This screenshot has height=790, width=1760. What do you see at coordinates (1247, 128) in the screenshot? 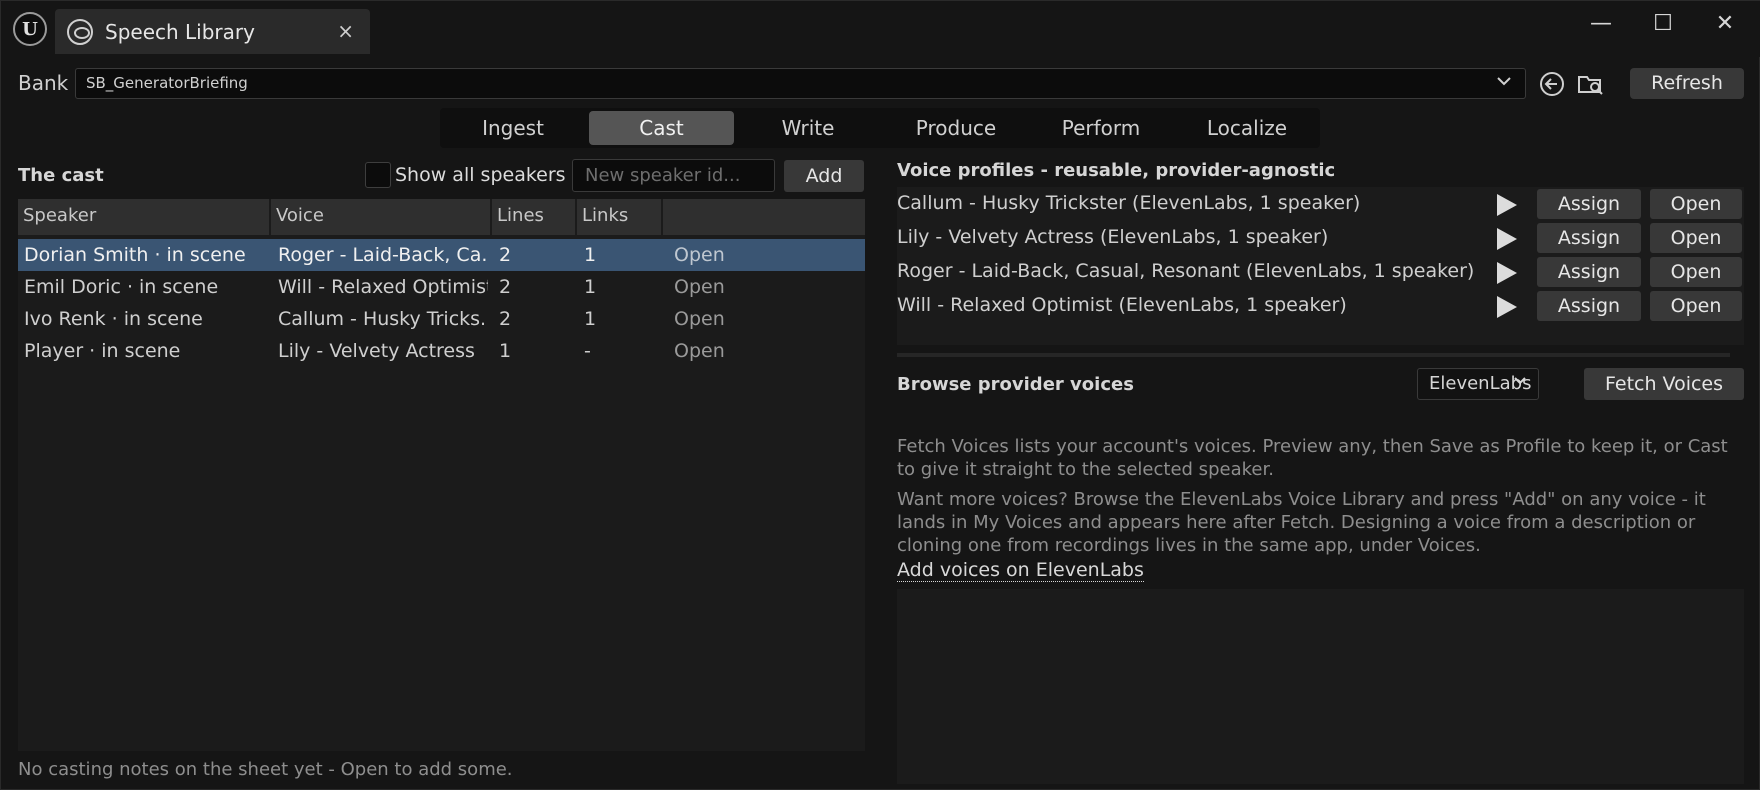
I see `tab-localize: Localize` at bounding box center [1247, 128].